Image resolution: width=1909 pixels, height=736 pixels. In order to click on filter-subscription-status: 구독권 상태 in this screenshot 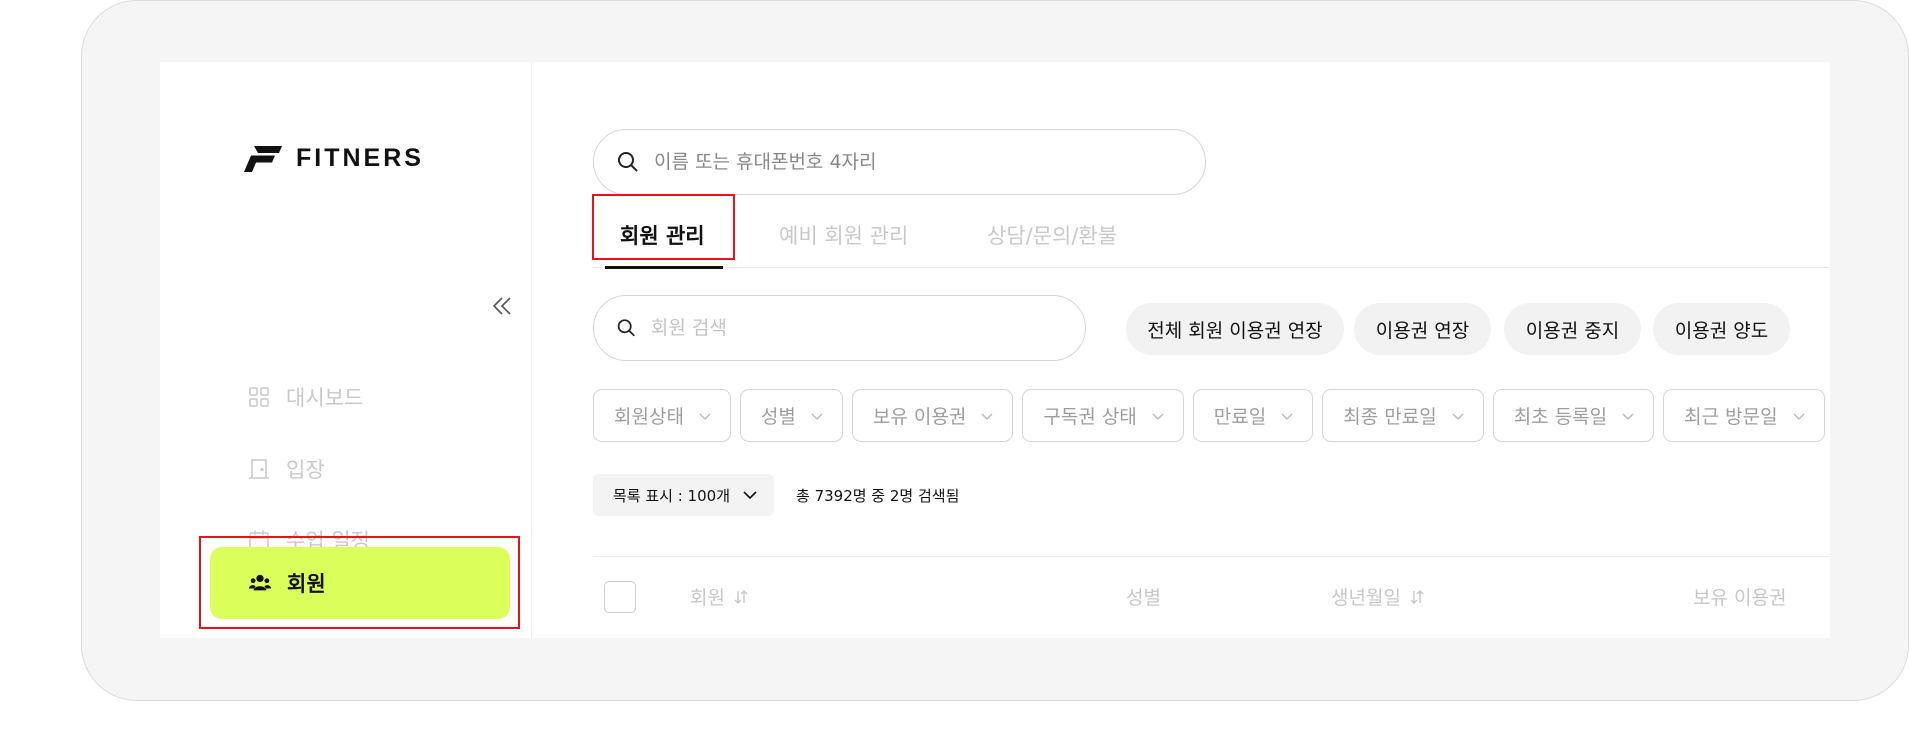, I will do `click(1103, 415)`.